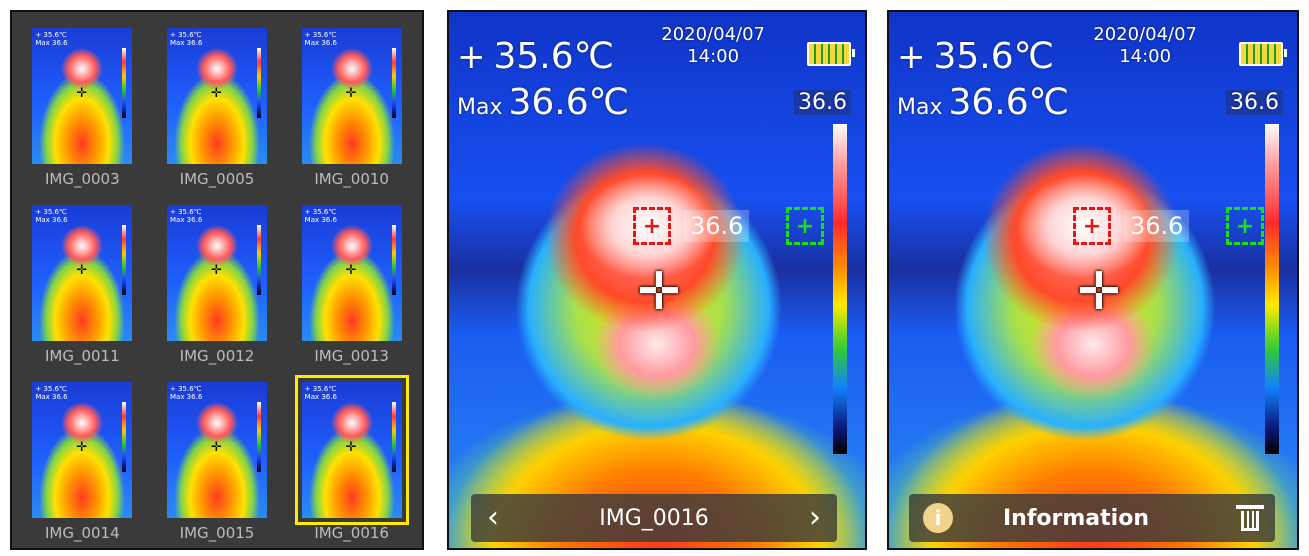 This screenshot has width=1309, height=556. I want to click on thumbnail-item: + 35.6℃ Max 36.6 ✛ IMG_0005, so click(217, 108).